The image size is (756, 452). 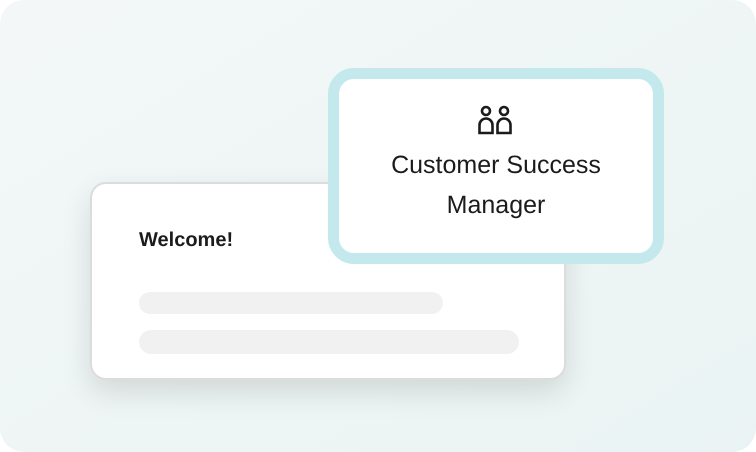 What do you see at coordinates (496, 120) in the screenshot?
I see `people-icon` at bounding box center [496, 120].